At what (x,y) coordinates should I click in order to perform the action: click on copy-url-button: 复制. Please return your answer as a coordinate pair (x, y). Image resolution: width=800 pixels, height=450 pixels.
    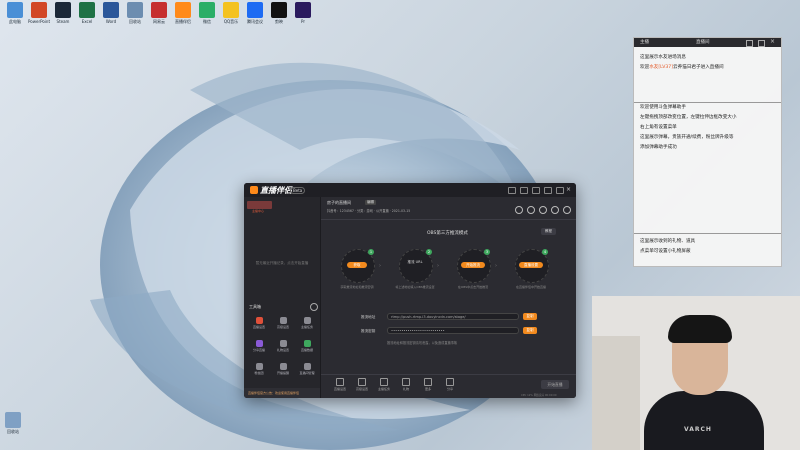
    Looking at the image, I should click on (530, 316).